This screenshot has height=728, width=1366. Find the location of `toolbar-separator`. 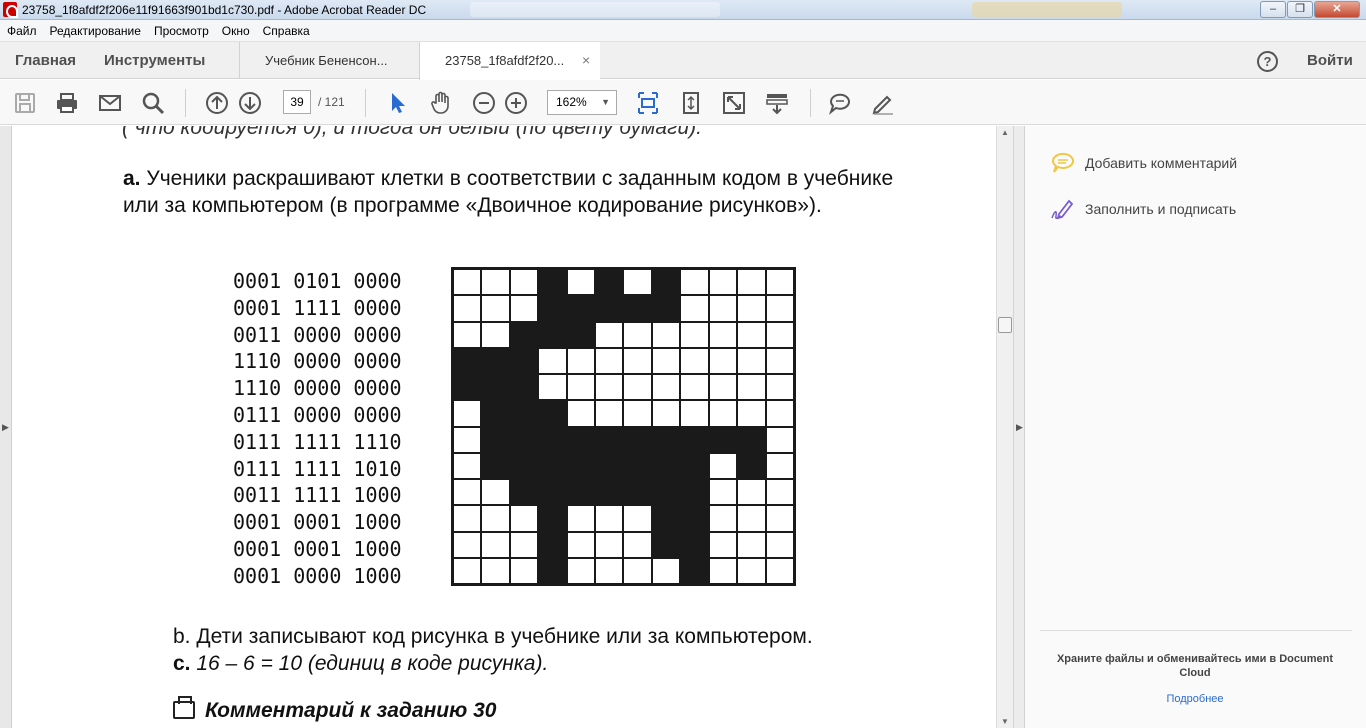

toolbar-separator is located at coordinates (365, 103).